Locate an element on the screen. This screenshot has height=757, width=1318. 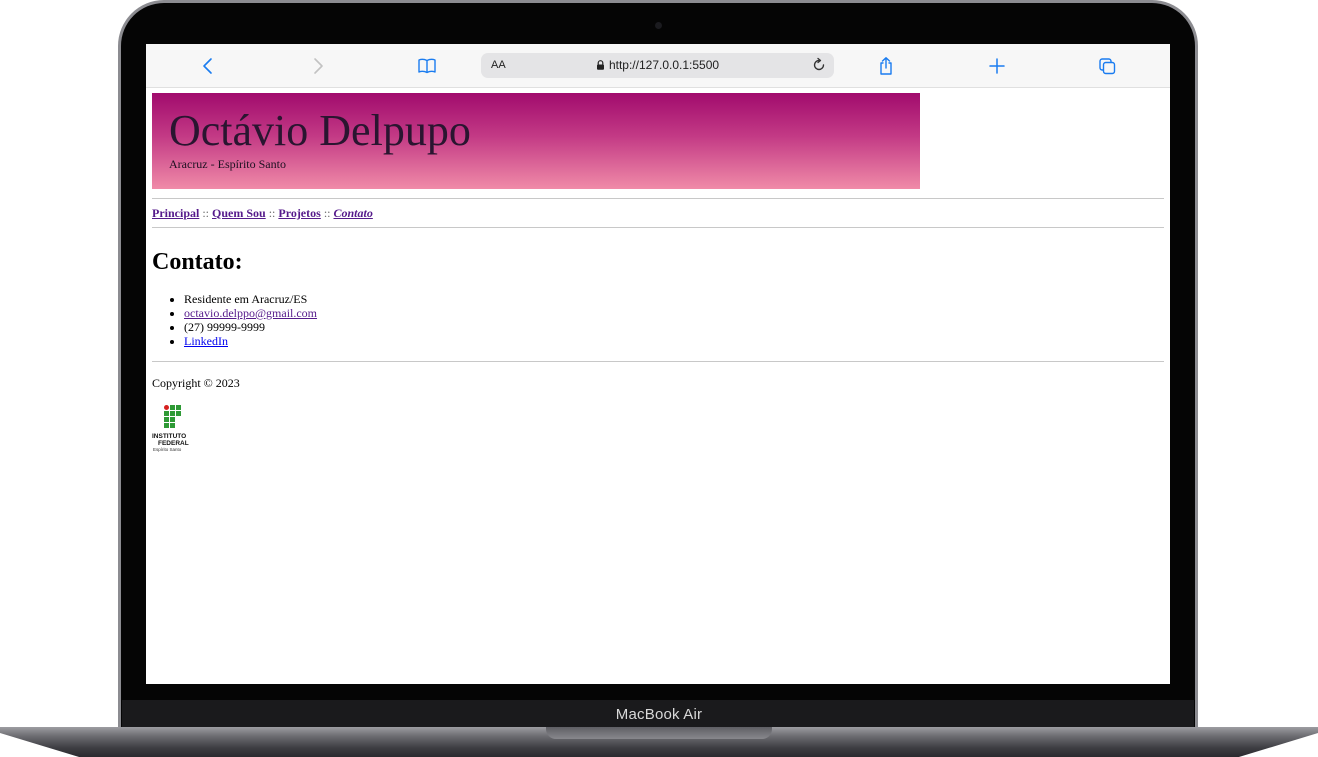
book-icon is located at coordinates (427, 66).